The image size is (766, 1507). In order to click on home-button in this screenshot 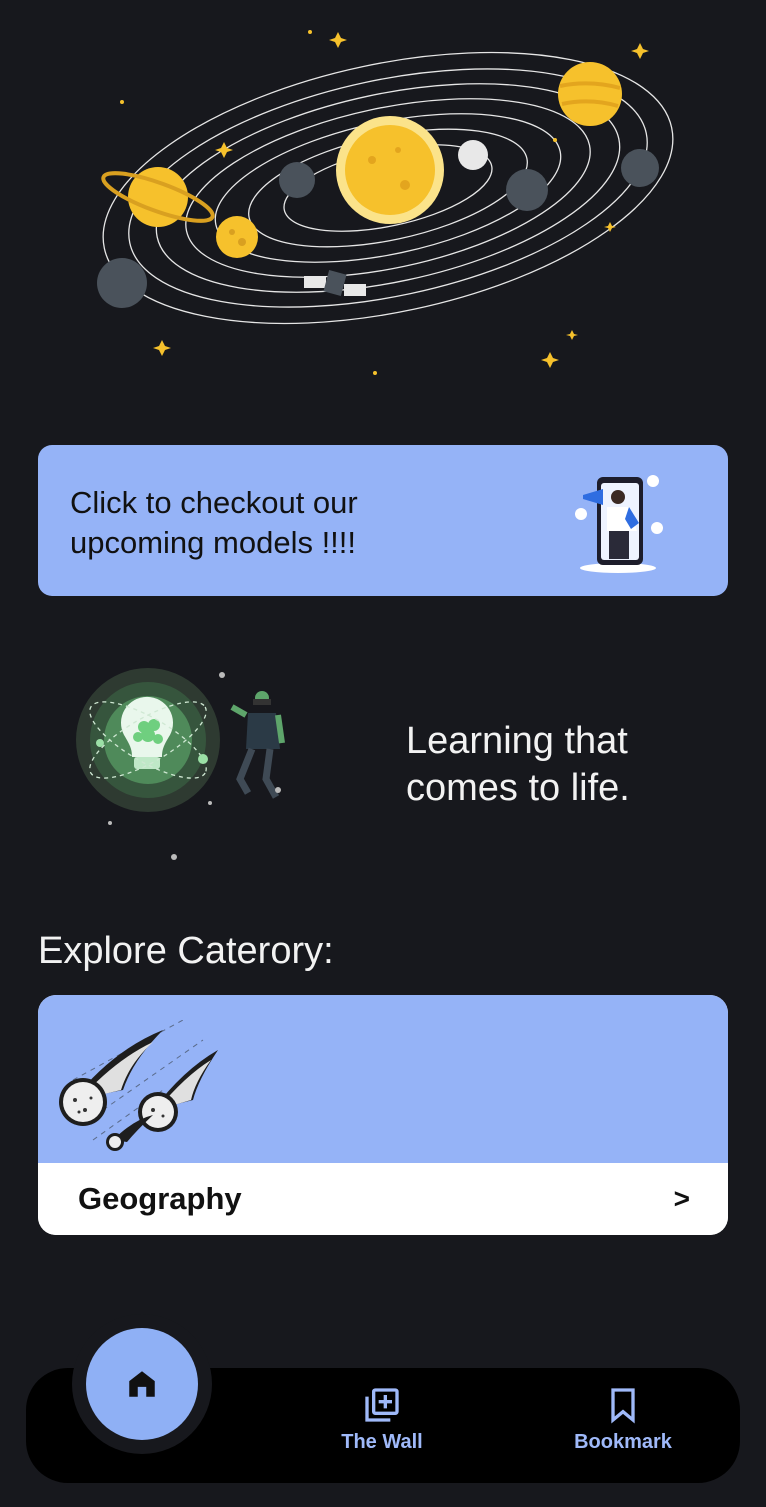, I will do `click(142, 1384)`.